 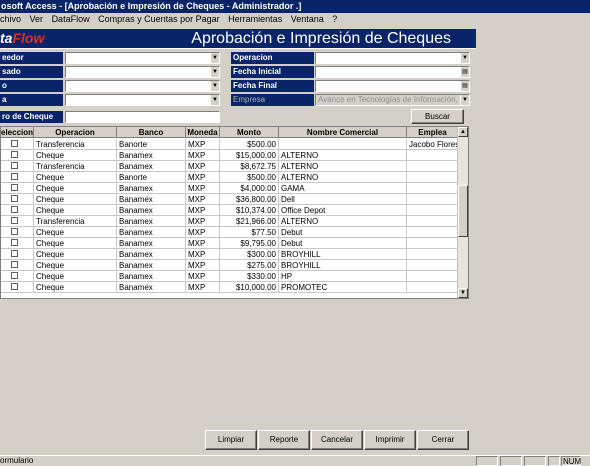 I want to click on table-row: Cheque Banamex MXP $4,000.00 GAMA, so click(x=230, y=188).